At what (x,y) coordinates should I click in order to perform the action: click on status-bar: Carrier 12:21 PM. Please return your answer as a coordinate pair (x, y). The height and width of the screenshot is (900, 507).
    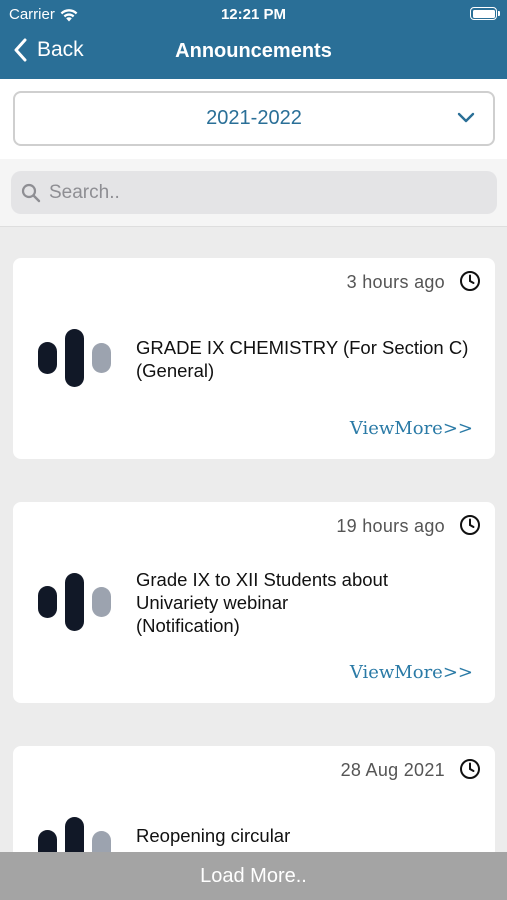
    Looking at the image, I should click on (253, 14).